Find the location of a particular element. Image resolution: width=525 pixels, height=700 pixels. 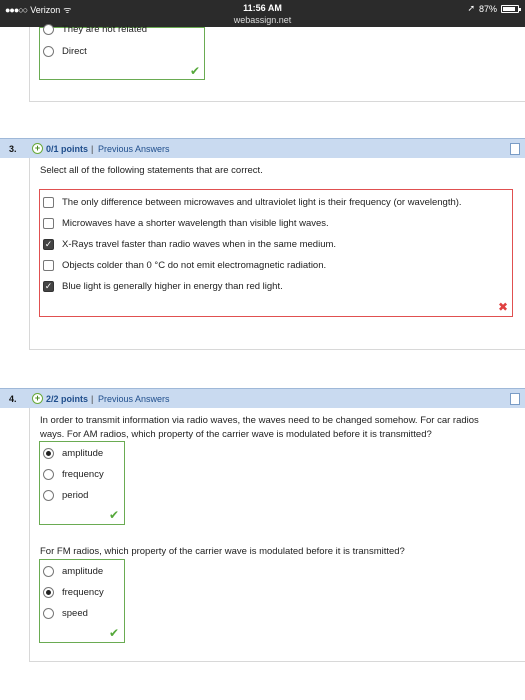

am-option-frequency: frequency is located at coordinates (73, 474).